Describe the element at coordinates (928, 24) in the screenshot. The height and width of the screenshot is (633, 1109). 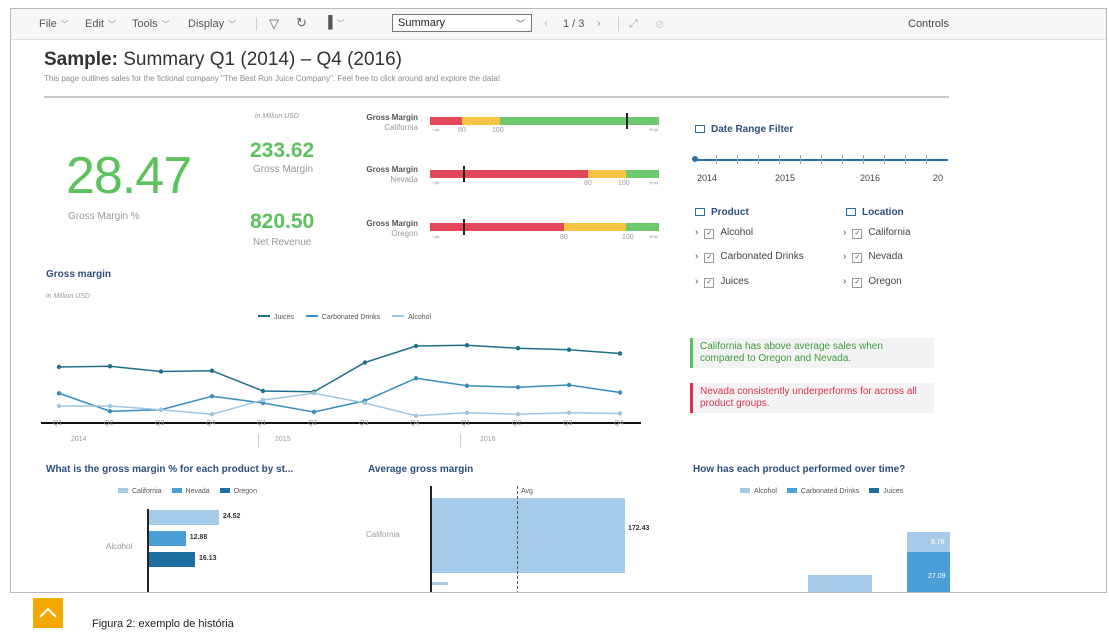
I see `controls-button: Controls` at that location.